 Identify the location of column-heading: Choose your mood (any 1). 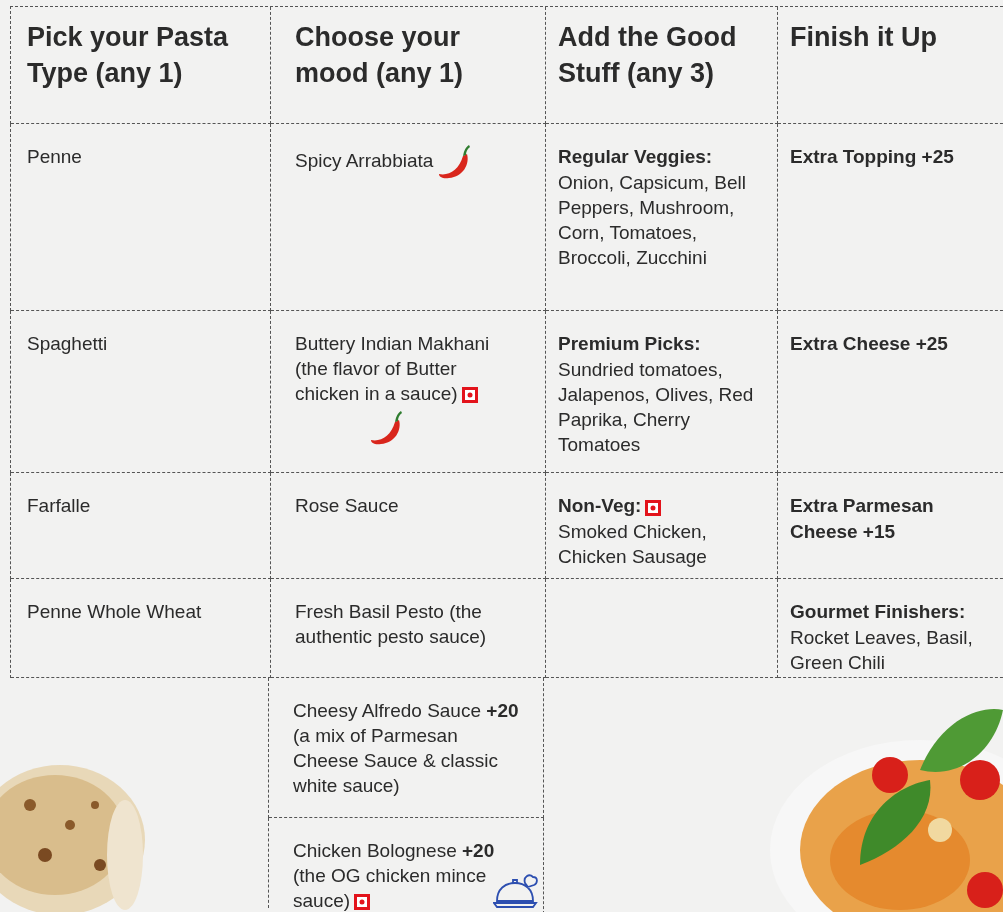
(379, 55).